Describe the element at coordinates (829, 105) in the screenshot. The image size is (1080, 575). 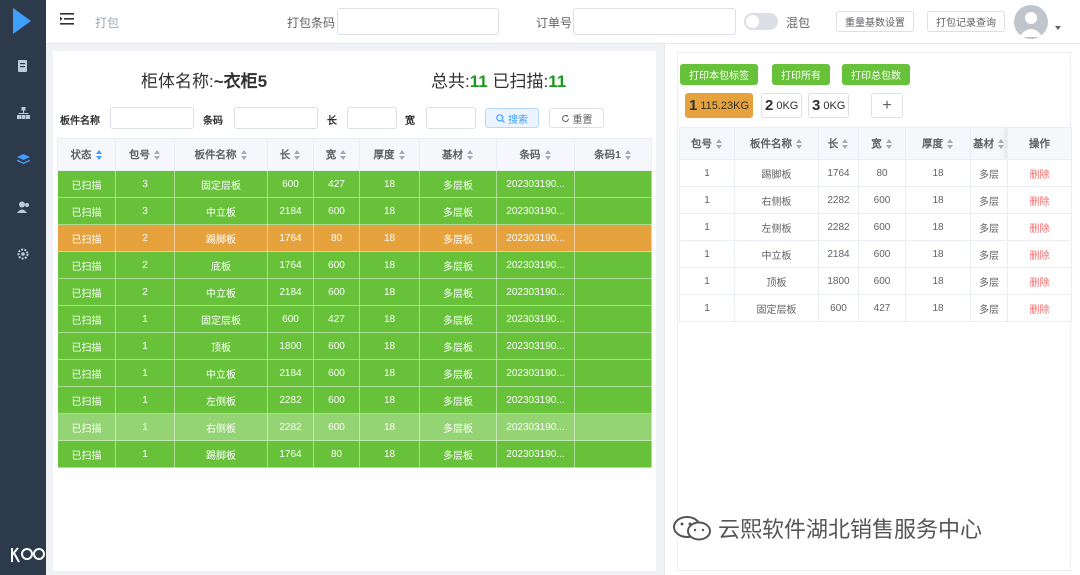
I see `package-tab-3: 3 0KG` at that location.